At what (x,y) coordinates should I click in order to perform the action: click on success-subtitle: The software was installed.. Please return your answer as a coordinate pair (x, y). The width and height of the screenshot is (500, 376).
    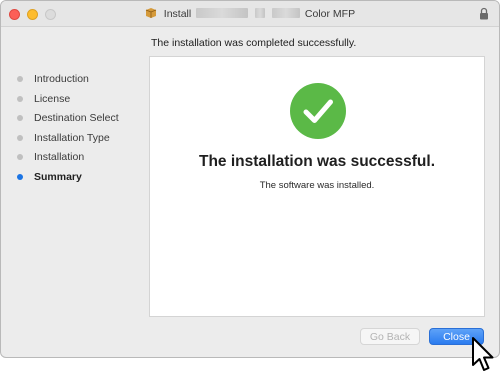
    Looking at the image, I should click on (317, 185).